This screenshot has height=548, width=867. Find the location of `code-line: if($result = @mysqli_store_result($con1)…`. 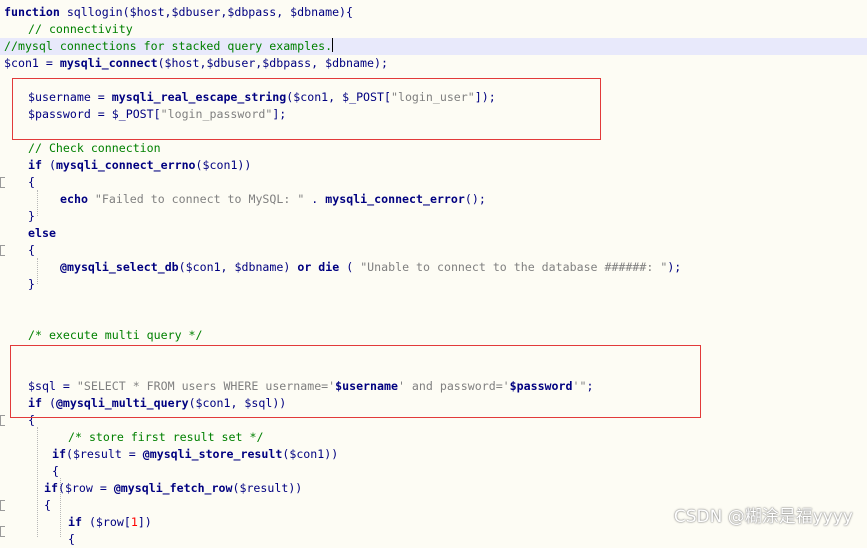

code-line: if($result = @mysqli_store_result($con1)… is located at coordinates (195, 454).